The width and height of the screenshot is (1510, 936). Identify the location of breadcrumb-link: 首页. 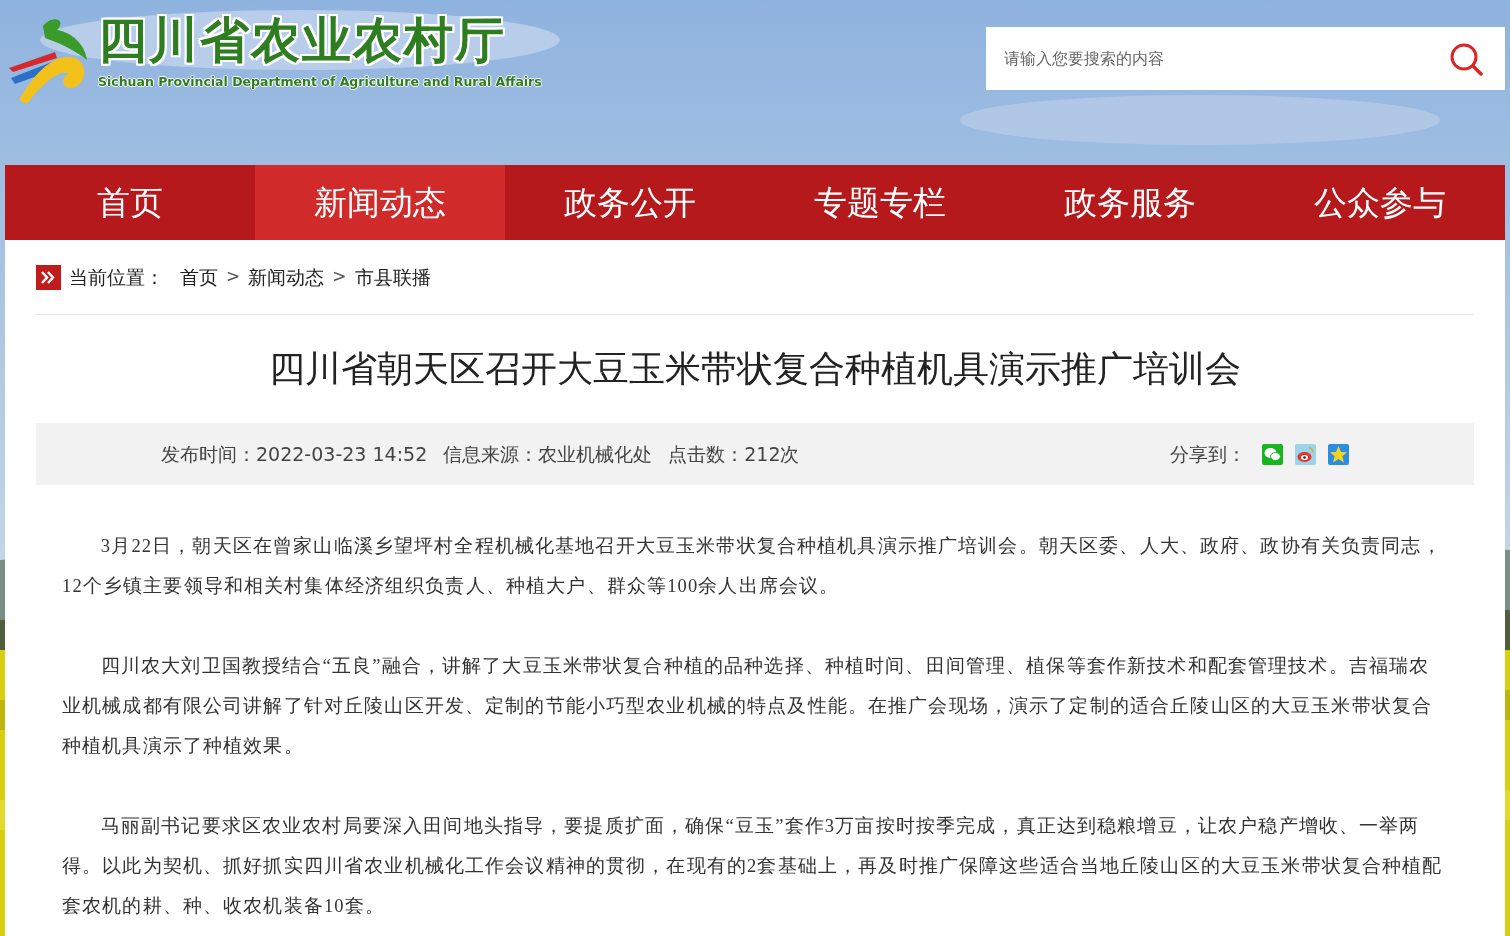
(199, 277).